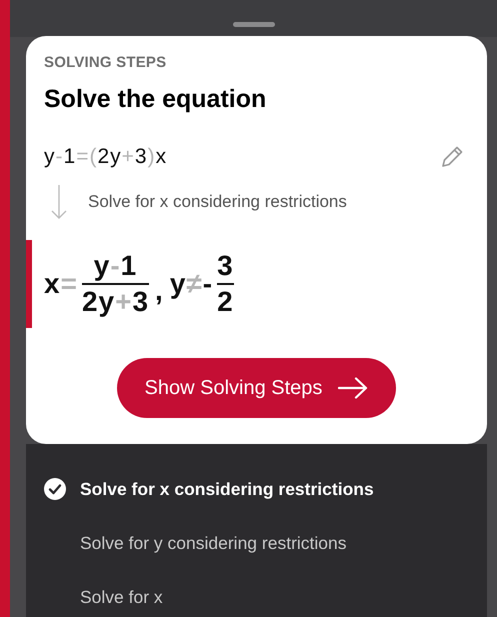 This screenshot has width=497, height=617. What do you see at coordinates (225, 266) in the screenshot?
I see `fraction-numerator: 3` at bounding box center [225, 266].